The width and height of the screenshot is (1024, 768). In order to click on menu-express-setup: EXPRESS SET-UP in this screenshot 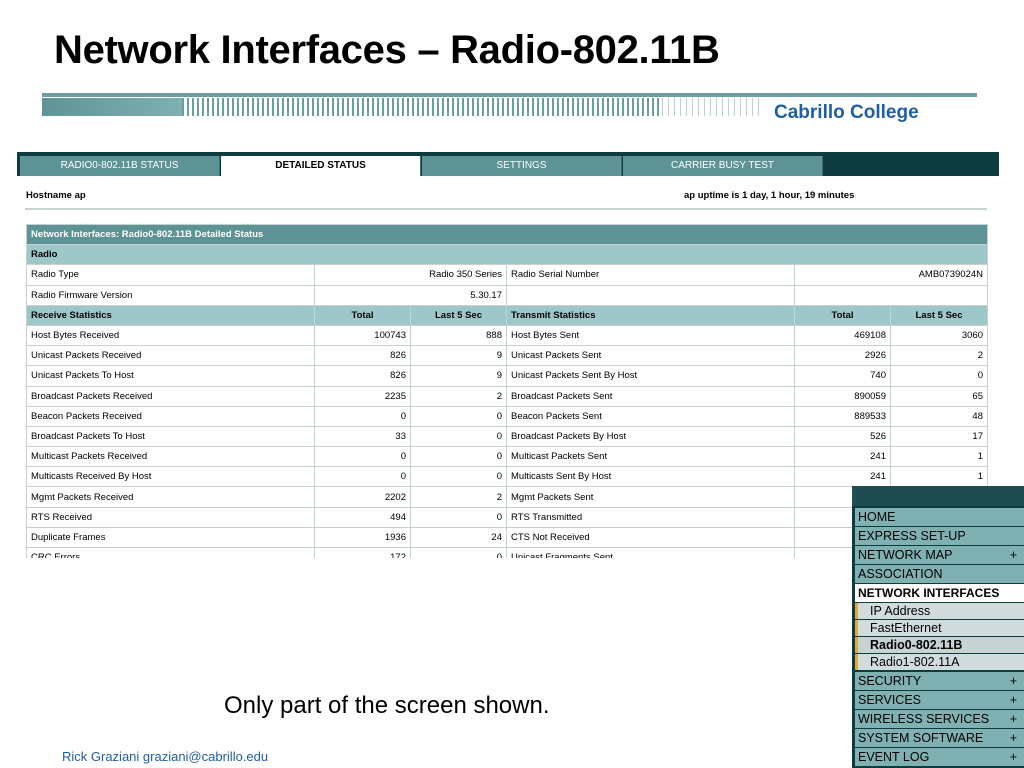, I will do `click(939, 536)`.